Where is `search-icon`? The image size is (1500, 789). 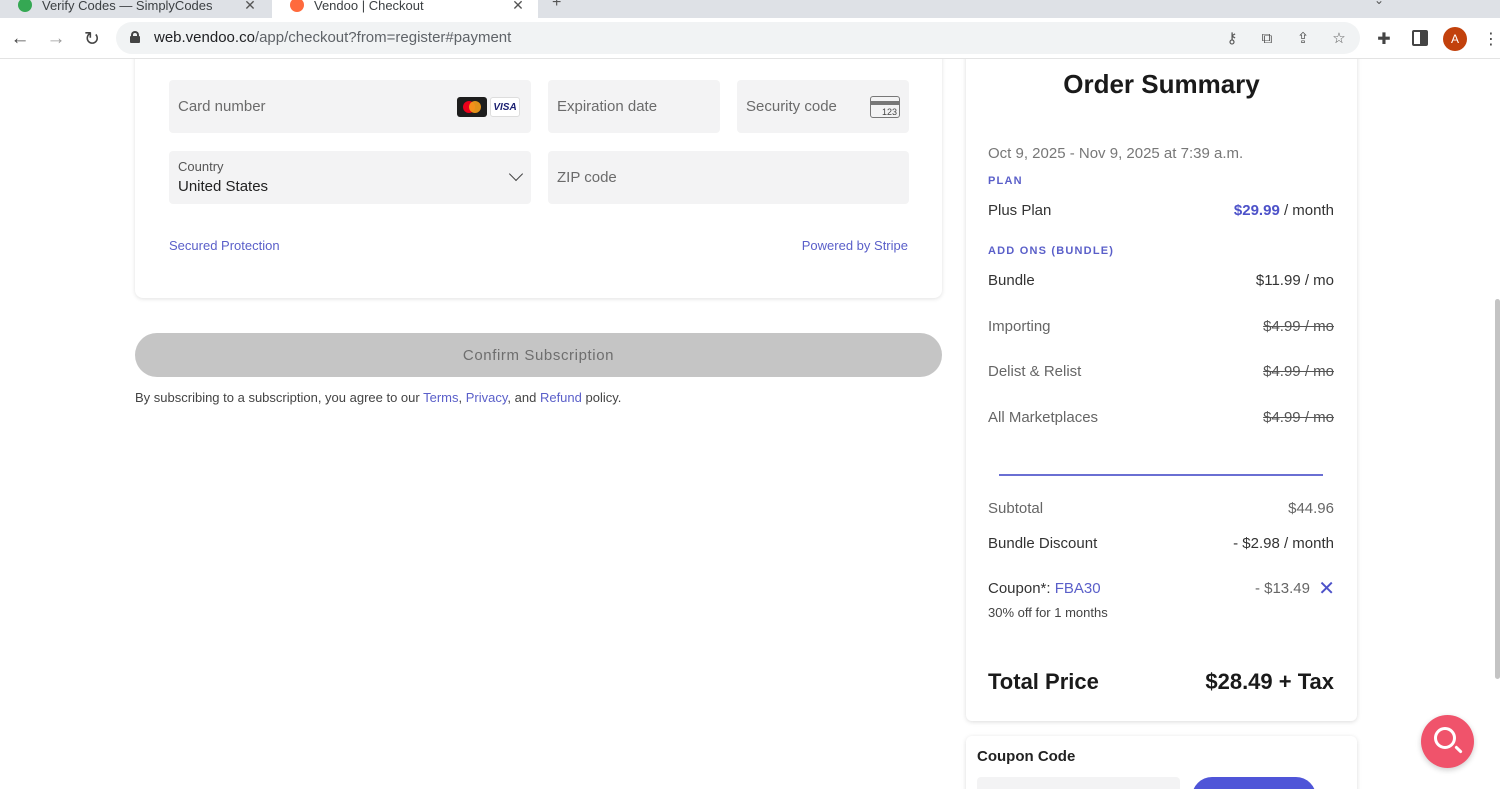
search-icon is located at coordinates (1445, 738).